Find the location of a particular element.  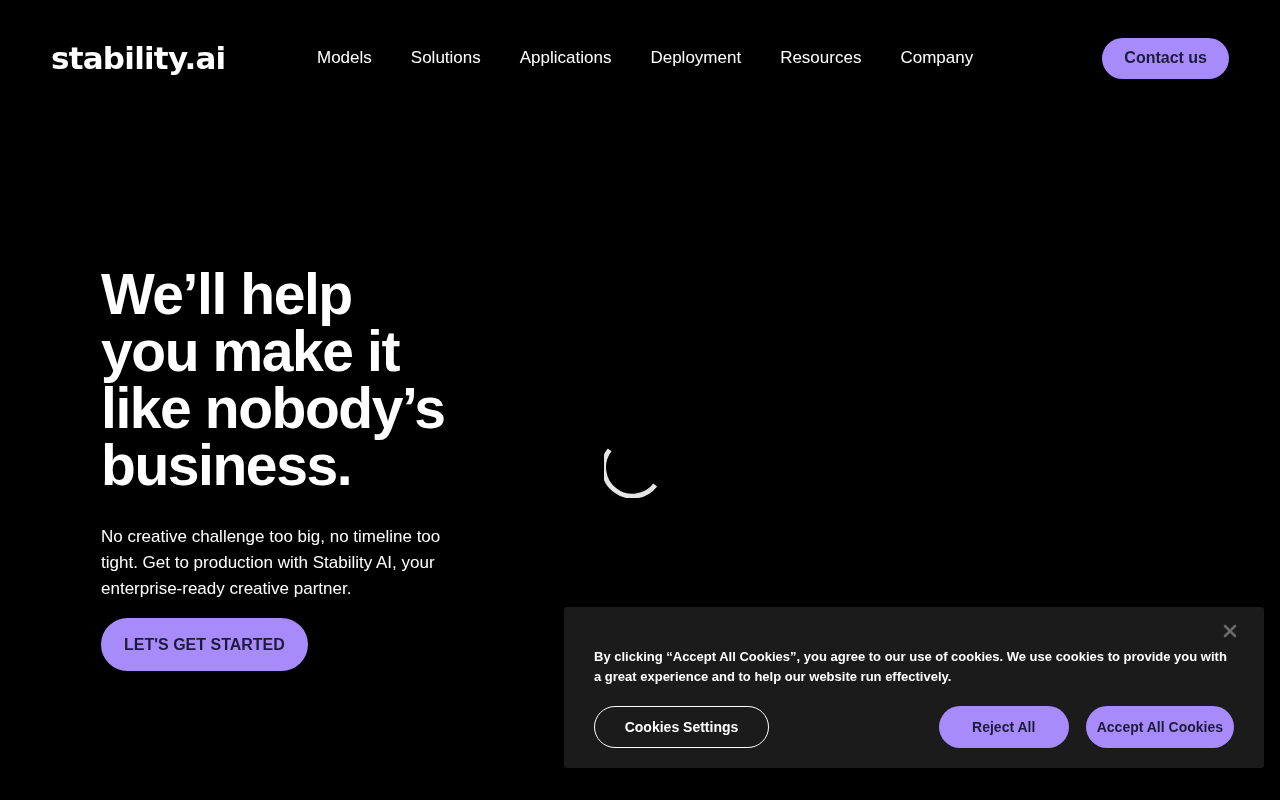

cookie-message: By clicking “Accept All Cookies”, you agree to our use of cookies. We use cookies to provide you with a great experience and to help our website run effectively. is located at coordinates (911, 667).